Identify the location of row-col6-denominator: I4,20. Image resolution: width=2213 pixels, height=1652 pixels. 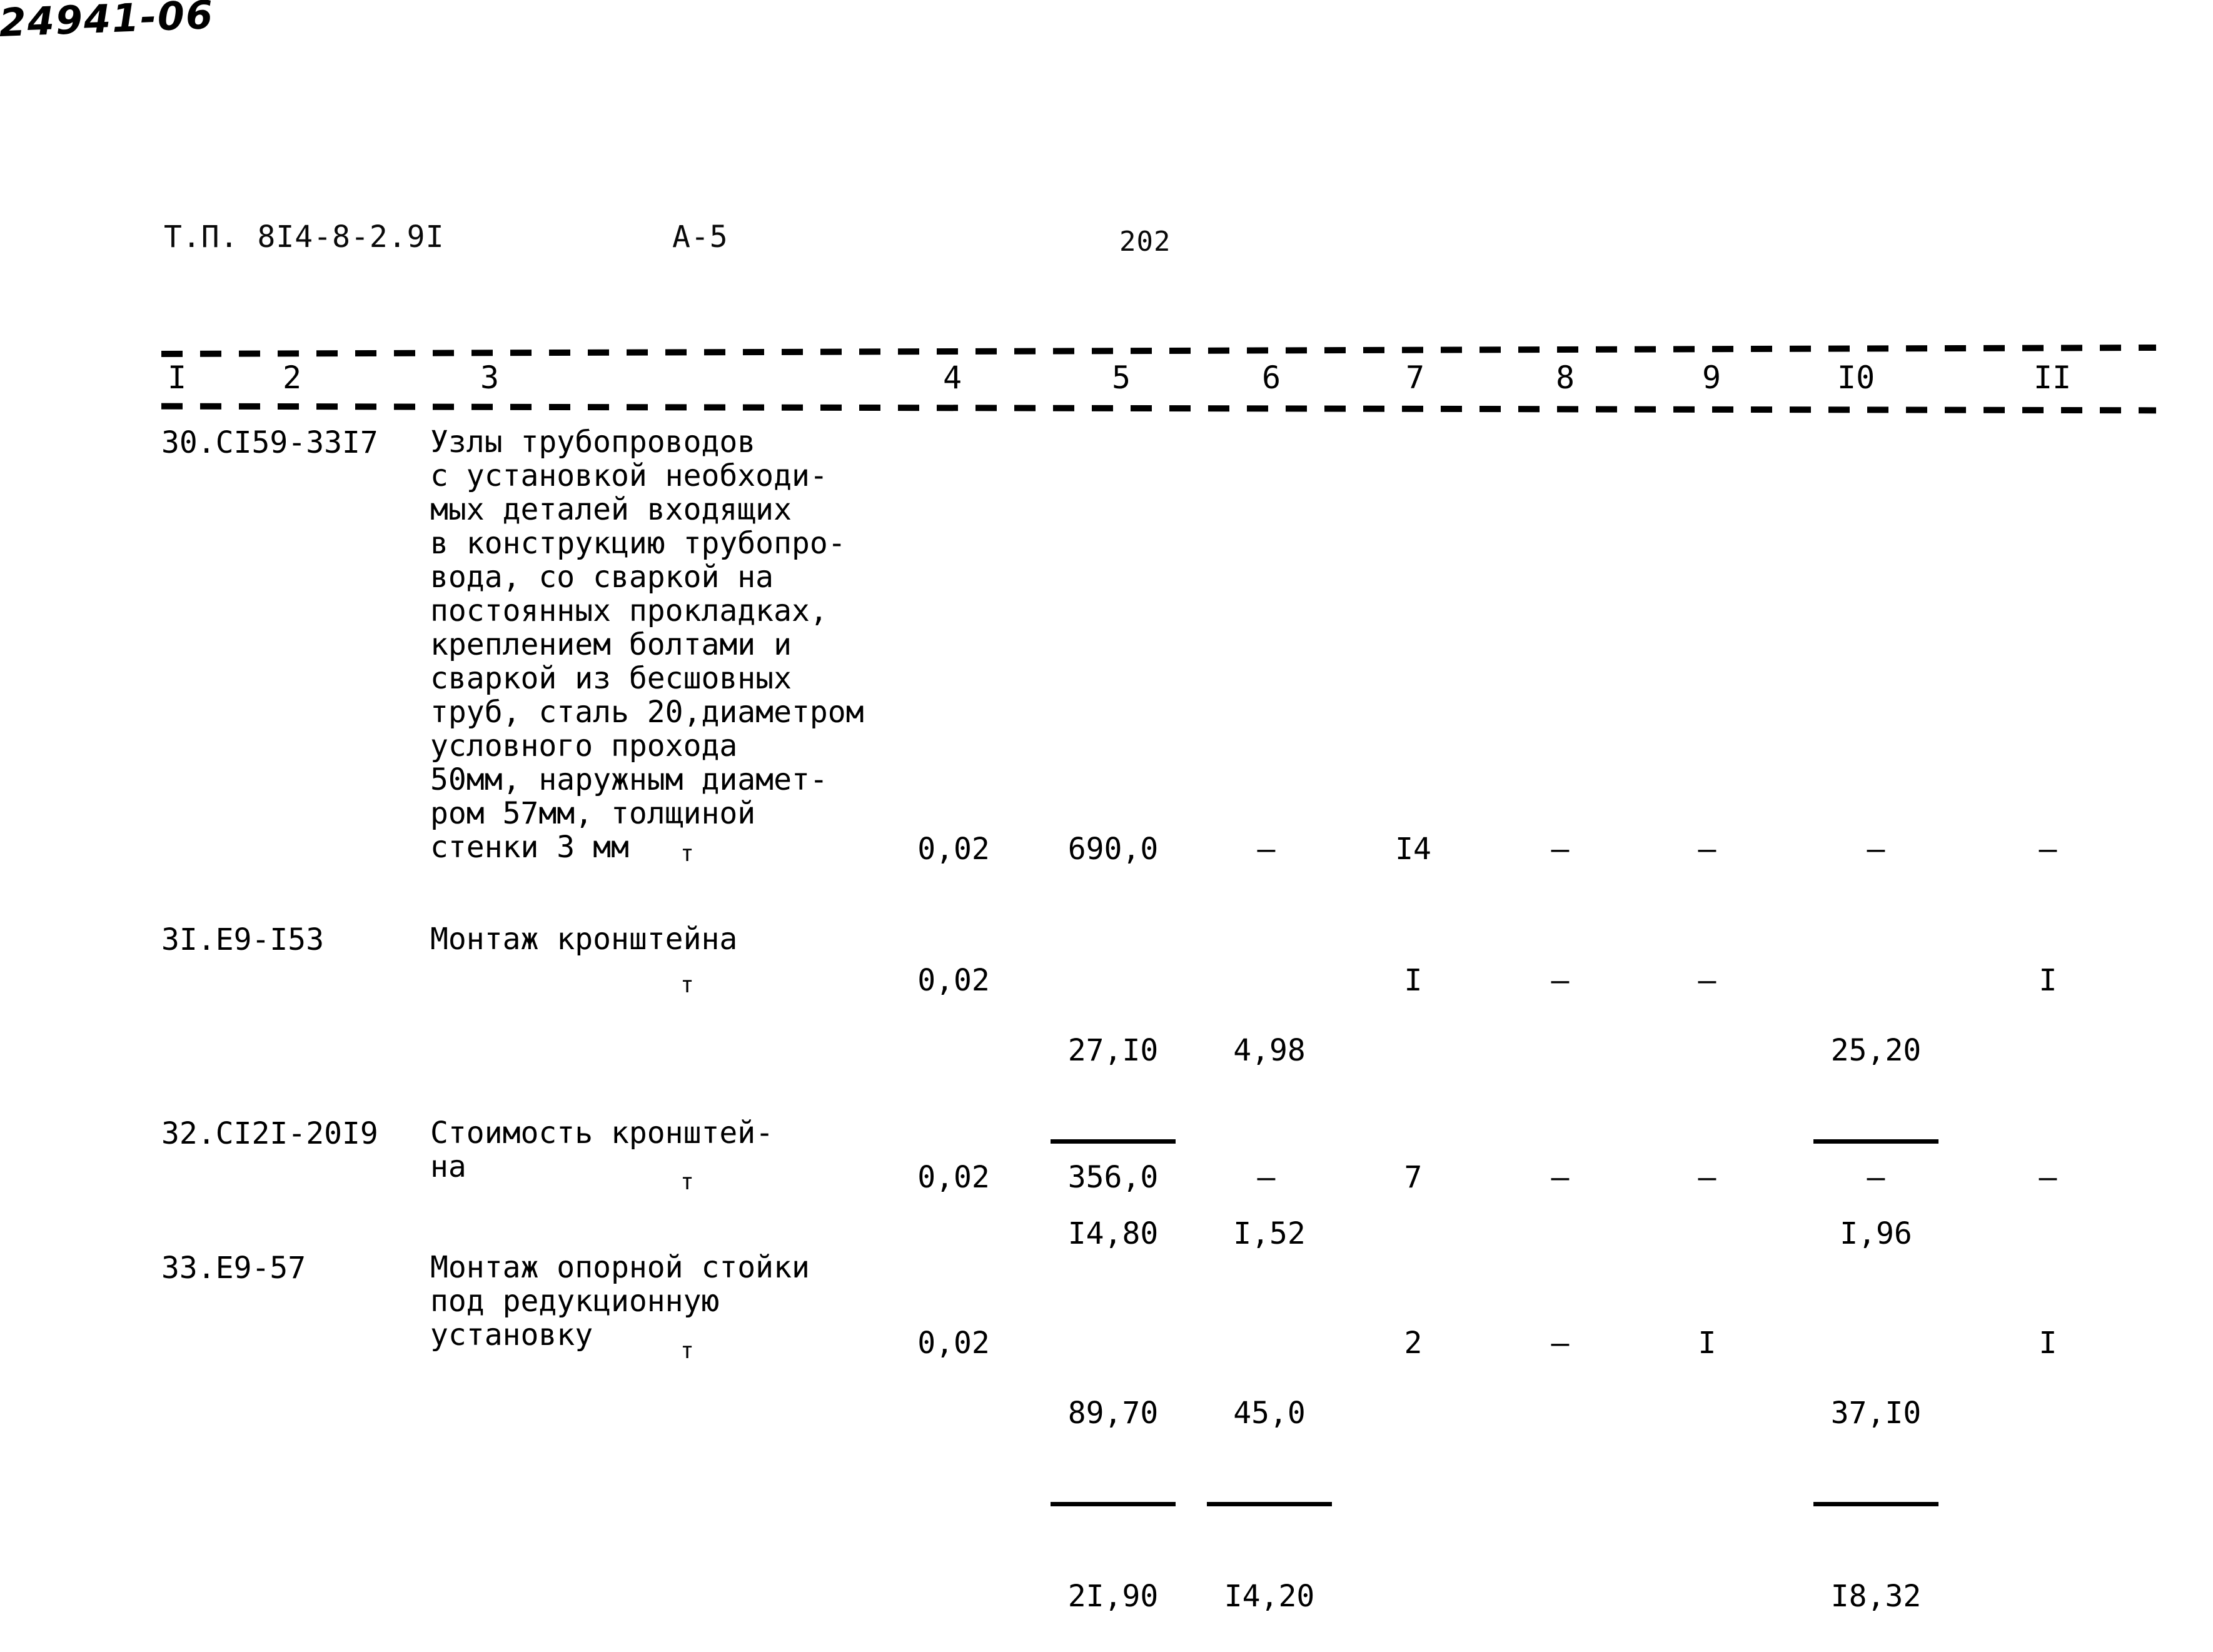
(1269, 1596).